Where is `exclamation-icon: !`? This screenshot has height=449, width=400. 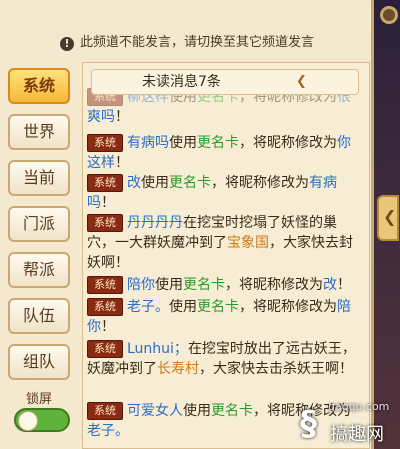
exclamation-icon: ! is located at coordinates (66, 44).